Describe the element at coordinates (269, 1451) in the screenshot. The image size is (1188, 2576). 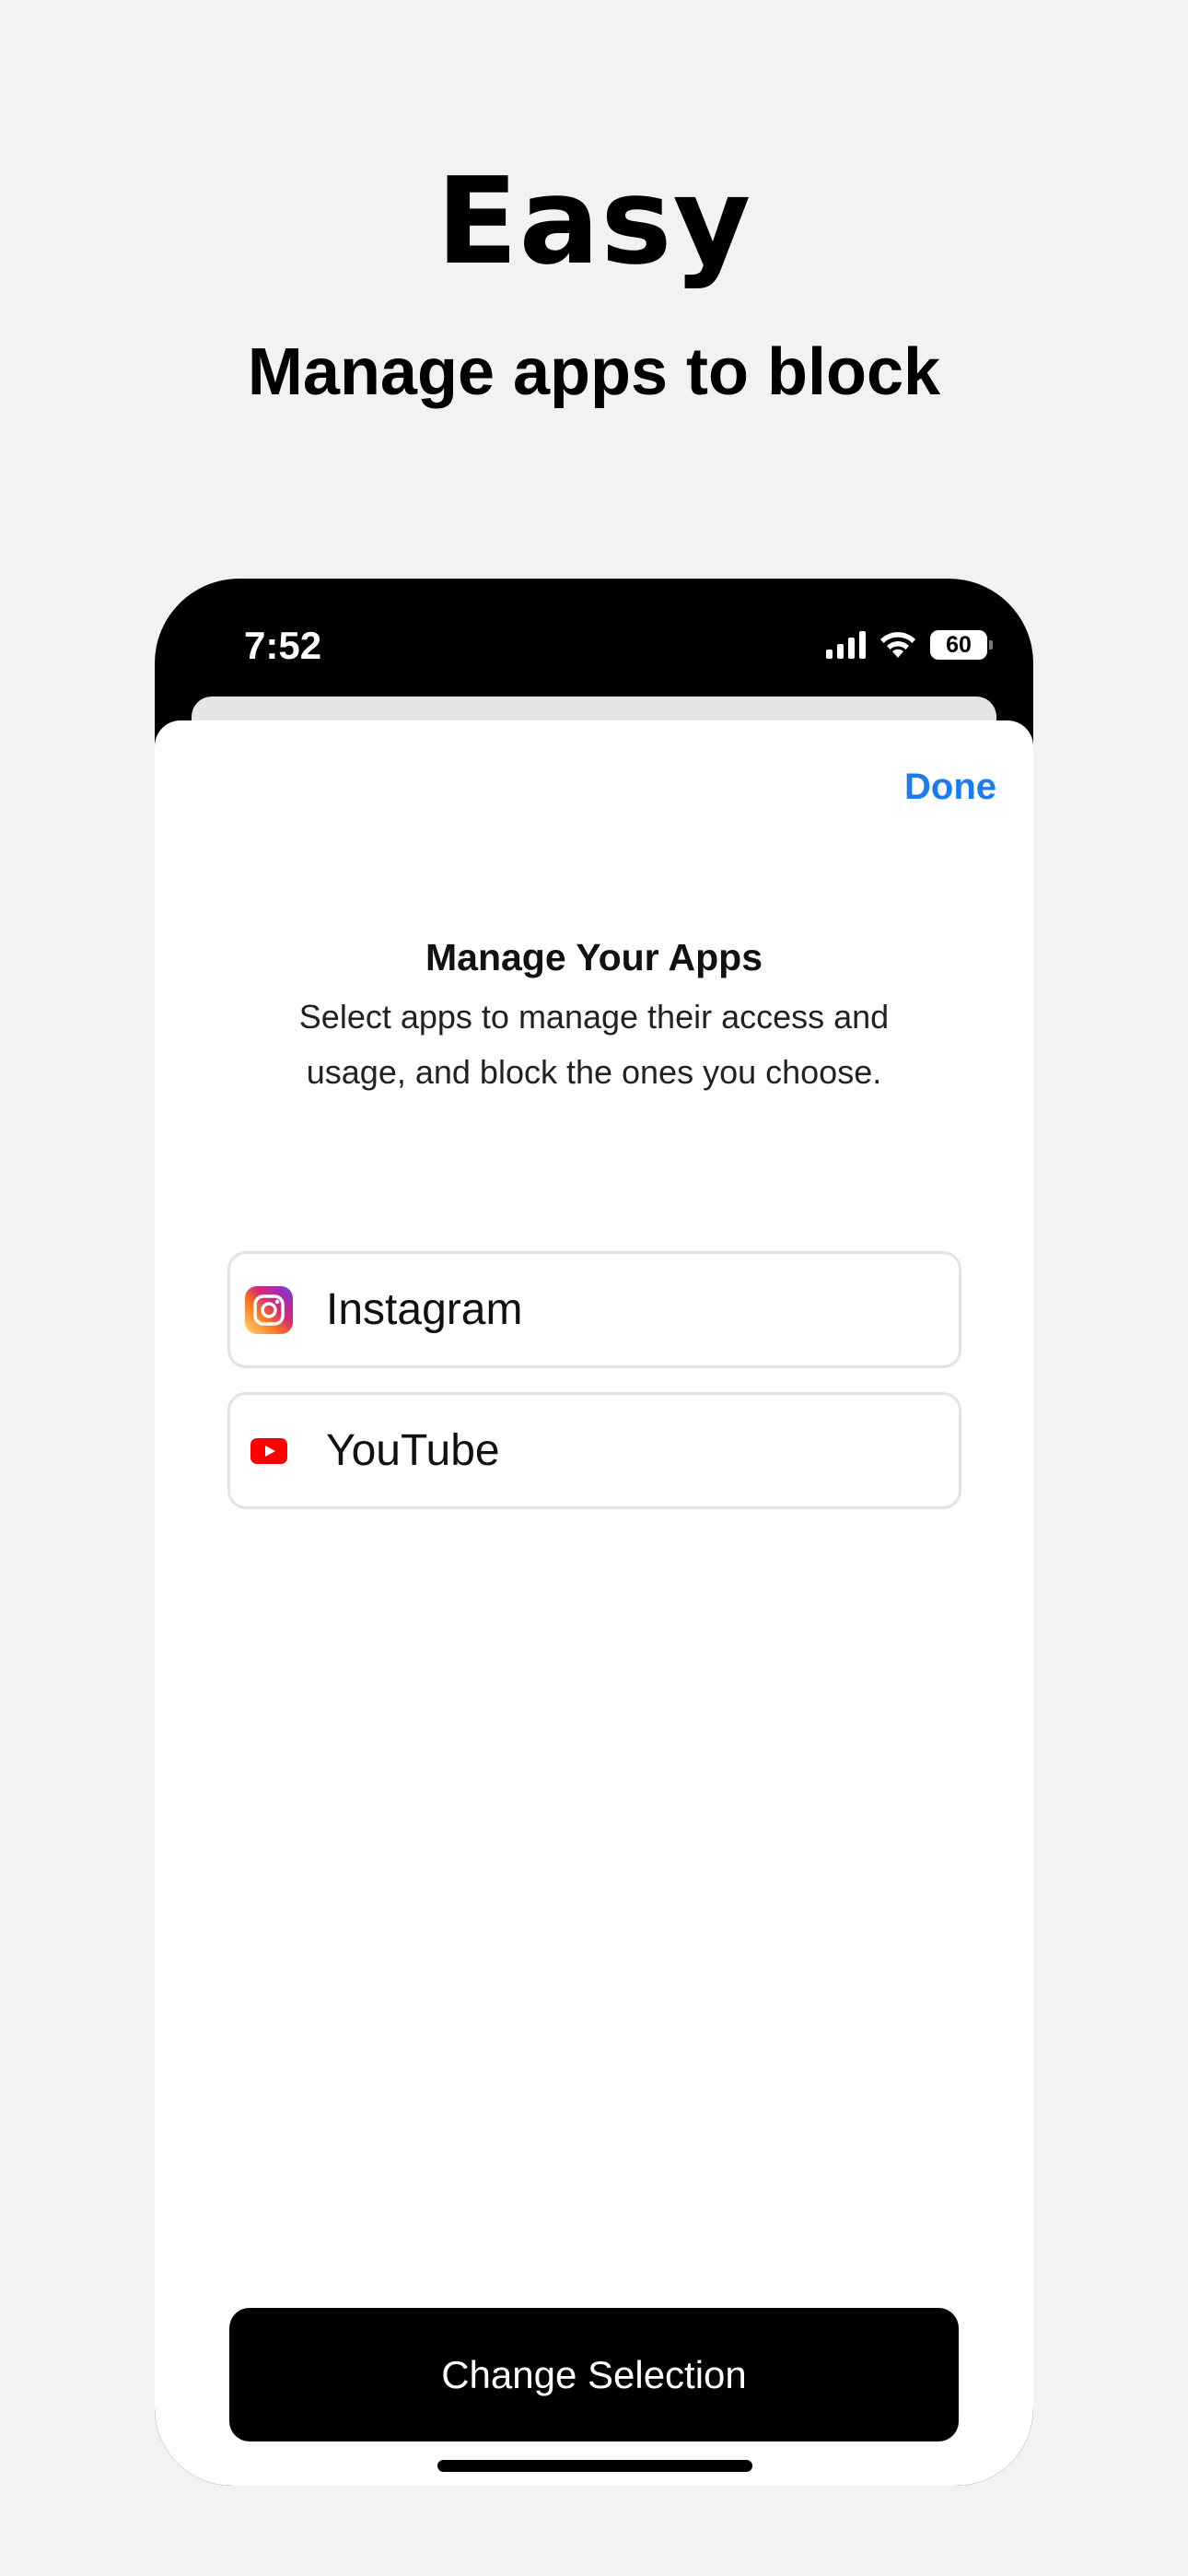
I see `youtube-icon` at that location.